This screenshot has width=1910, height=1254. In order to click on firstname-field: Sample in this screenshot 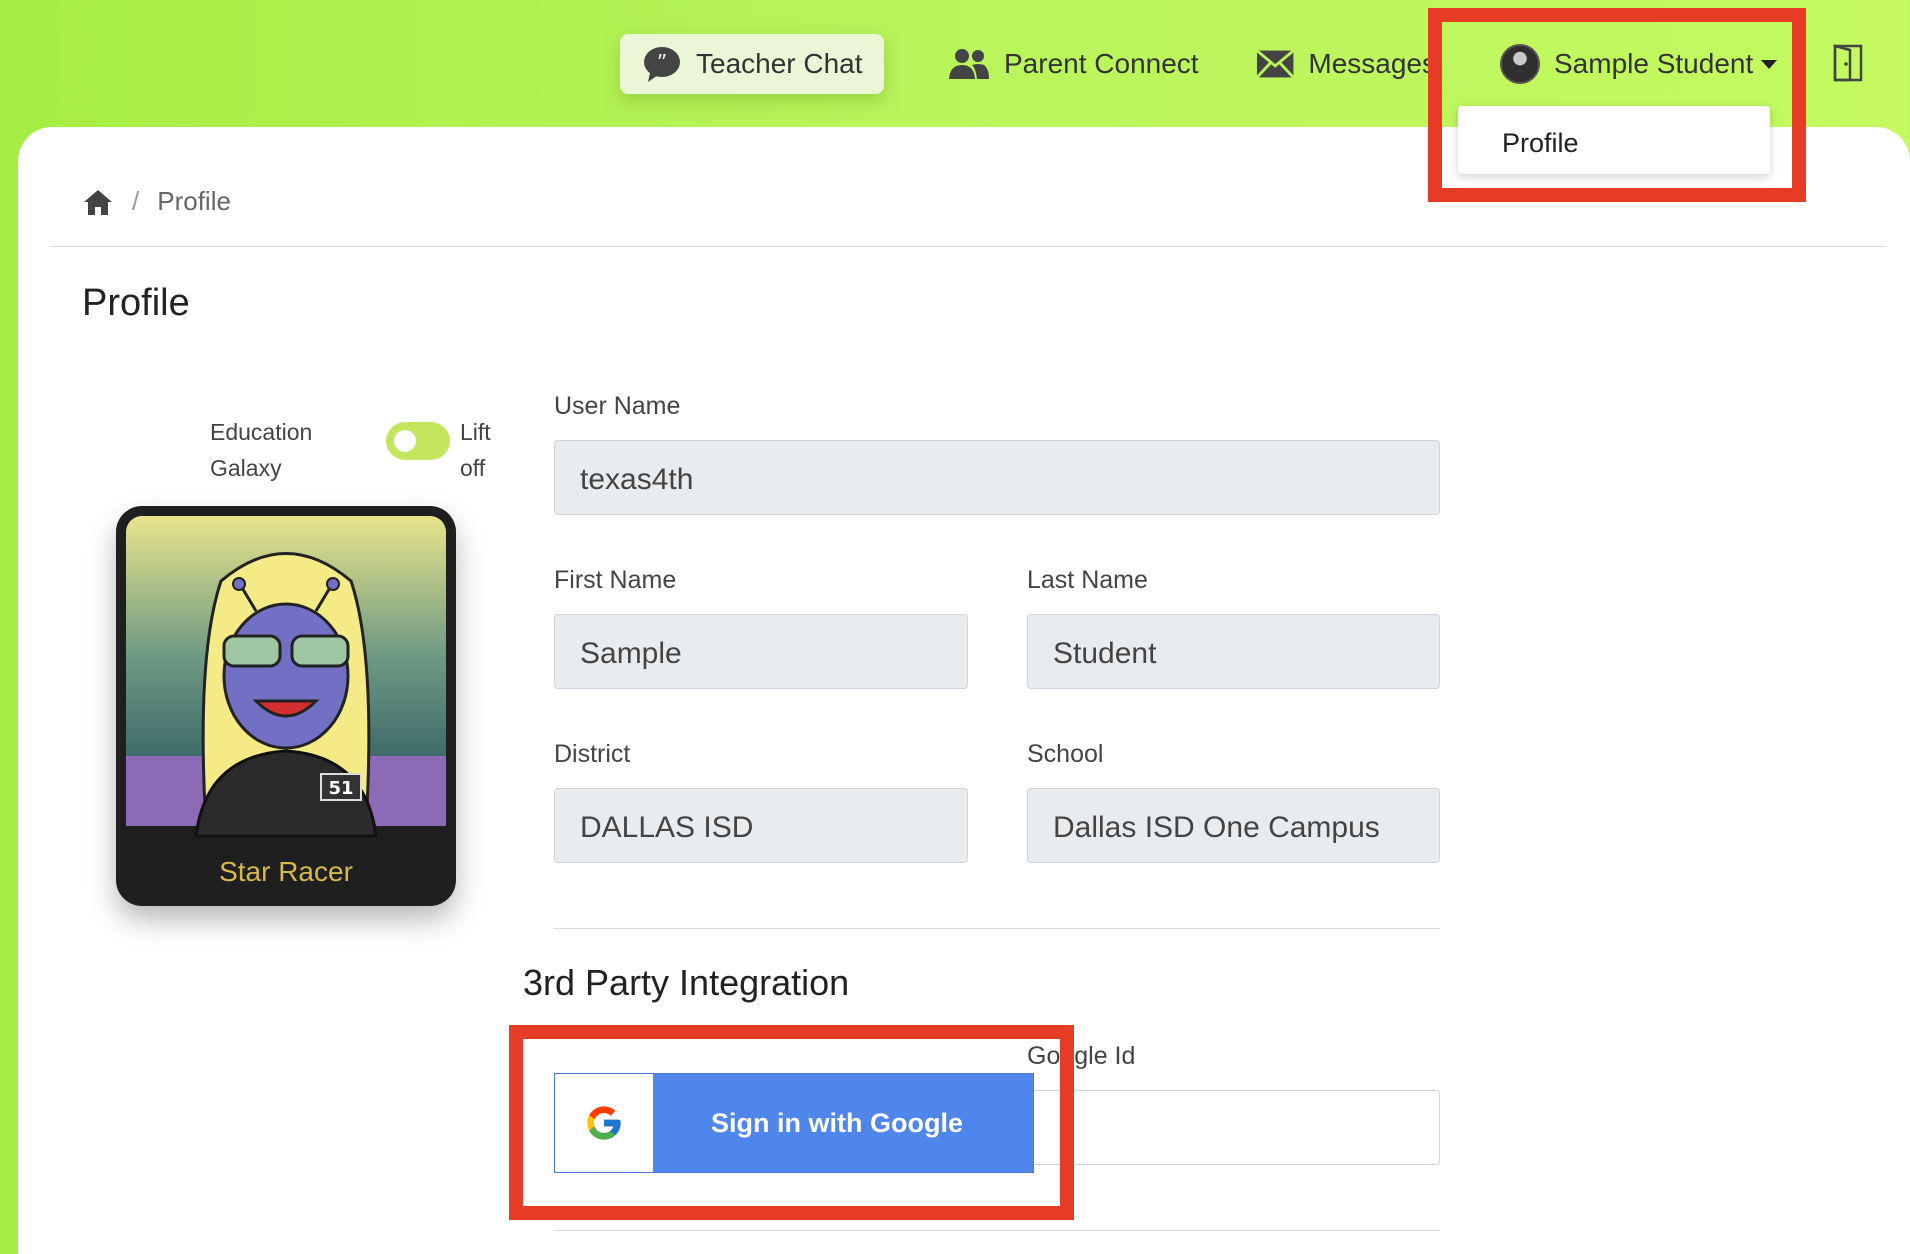, I will do `click(761, 651)`.